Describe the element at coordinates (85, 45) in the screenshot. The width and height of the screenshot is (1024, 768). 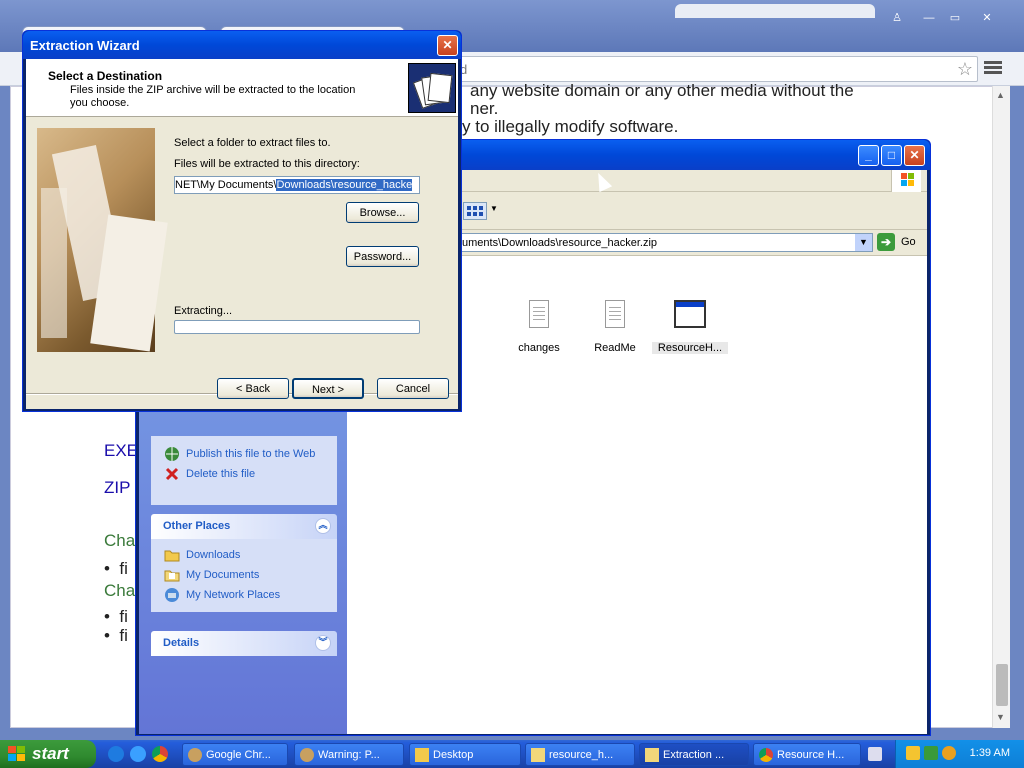
I see `wizard-title: Extraction Wizard` at that location.